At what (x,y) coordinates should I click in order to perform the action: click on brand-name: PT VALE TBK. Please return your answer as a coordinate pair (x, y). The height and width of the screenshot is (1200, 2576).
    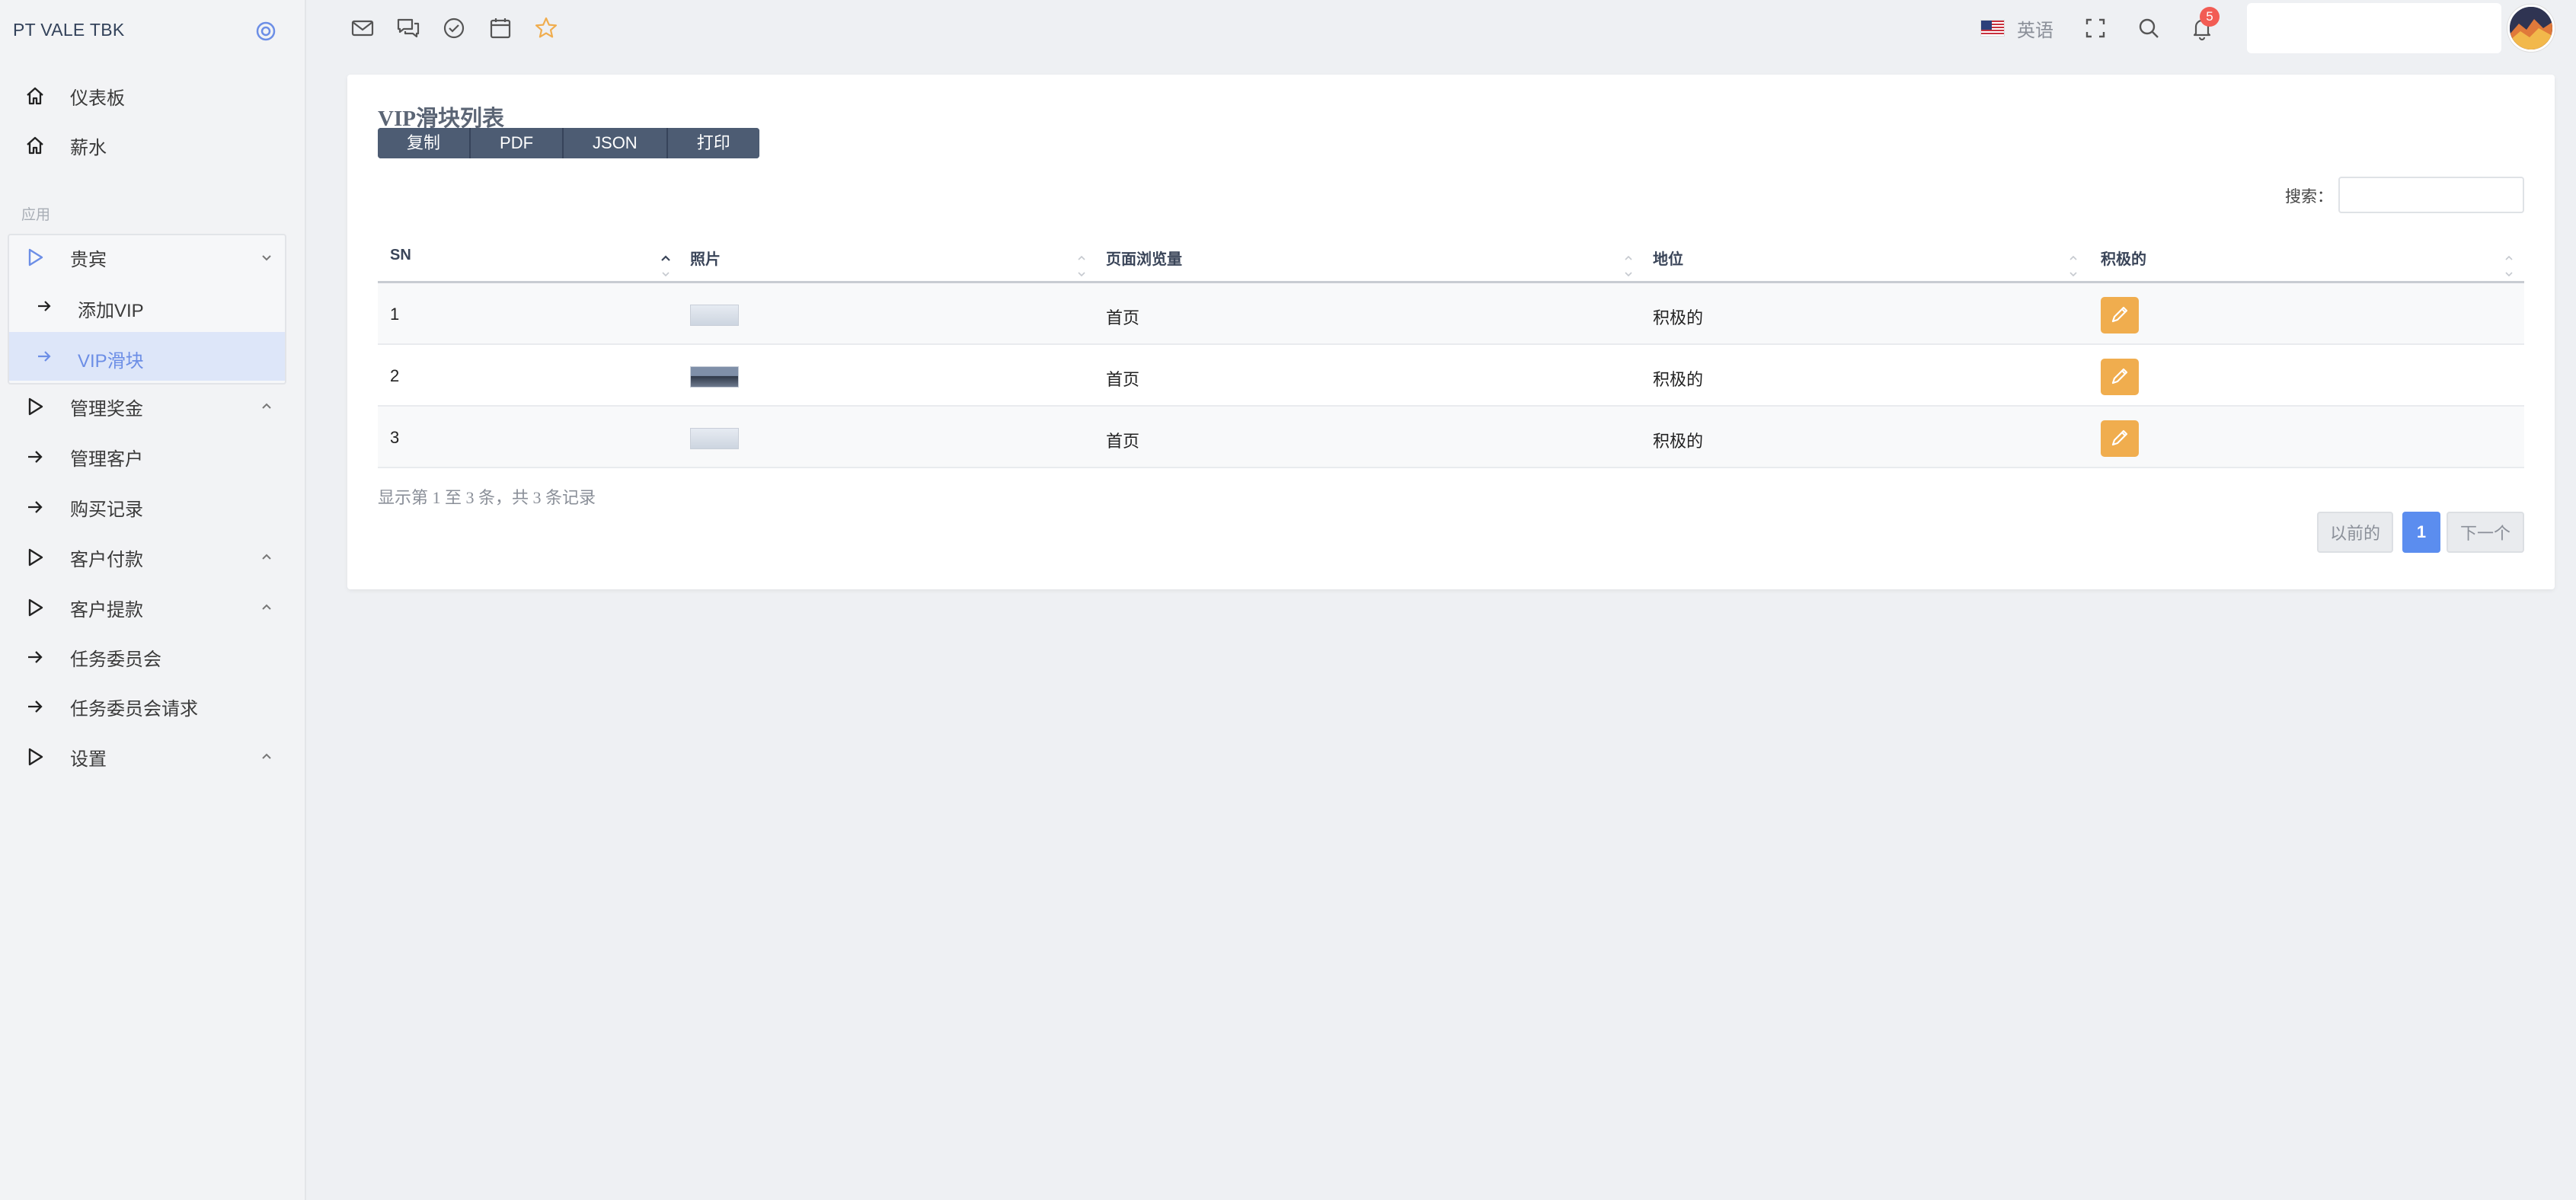
    Looking at the image, I should click on (69, 30).